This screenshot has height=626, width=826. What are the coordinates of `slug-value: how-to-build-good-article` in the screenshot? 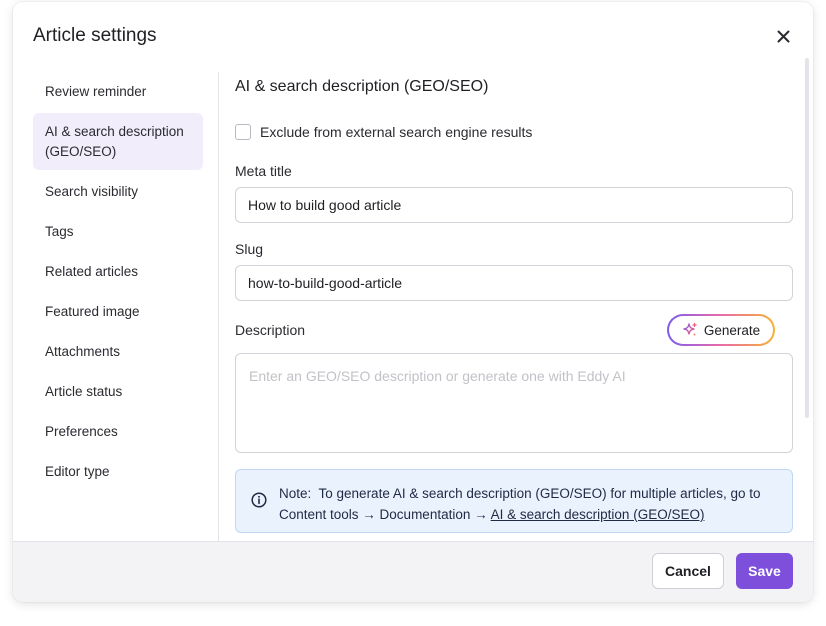 It's located at (325, 283).